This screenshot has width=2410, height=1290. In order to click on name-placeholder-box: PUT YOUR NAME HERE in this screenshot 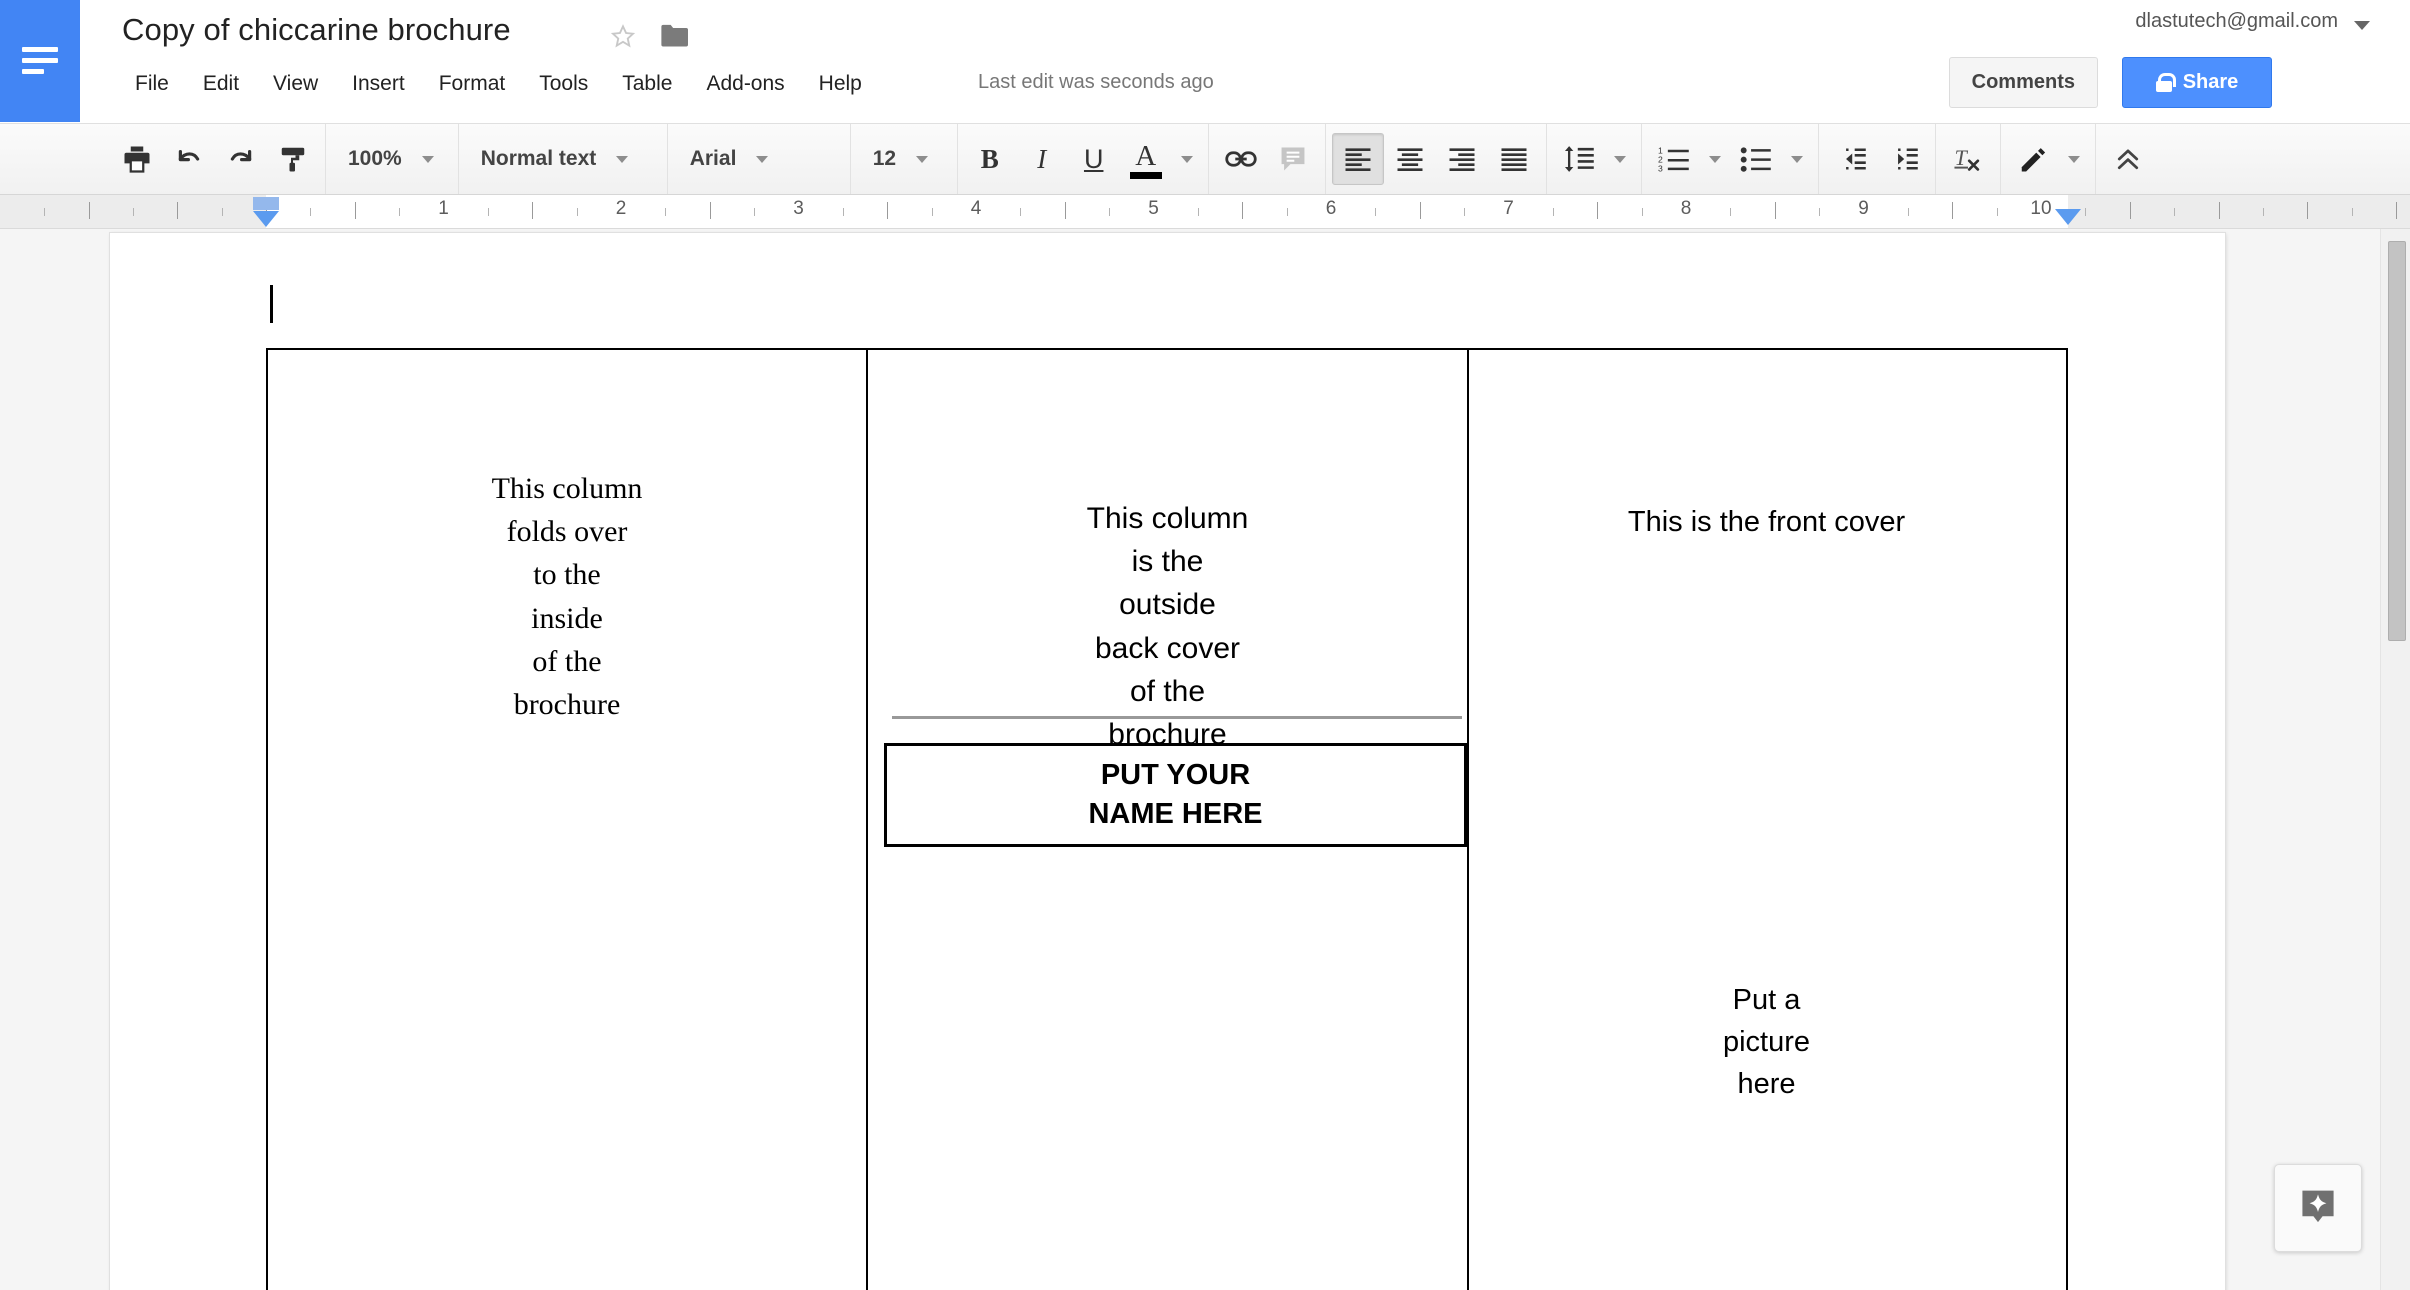, I will do `click(1175, 795)`.